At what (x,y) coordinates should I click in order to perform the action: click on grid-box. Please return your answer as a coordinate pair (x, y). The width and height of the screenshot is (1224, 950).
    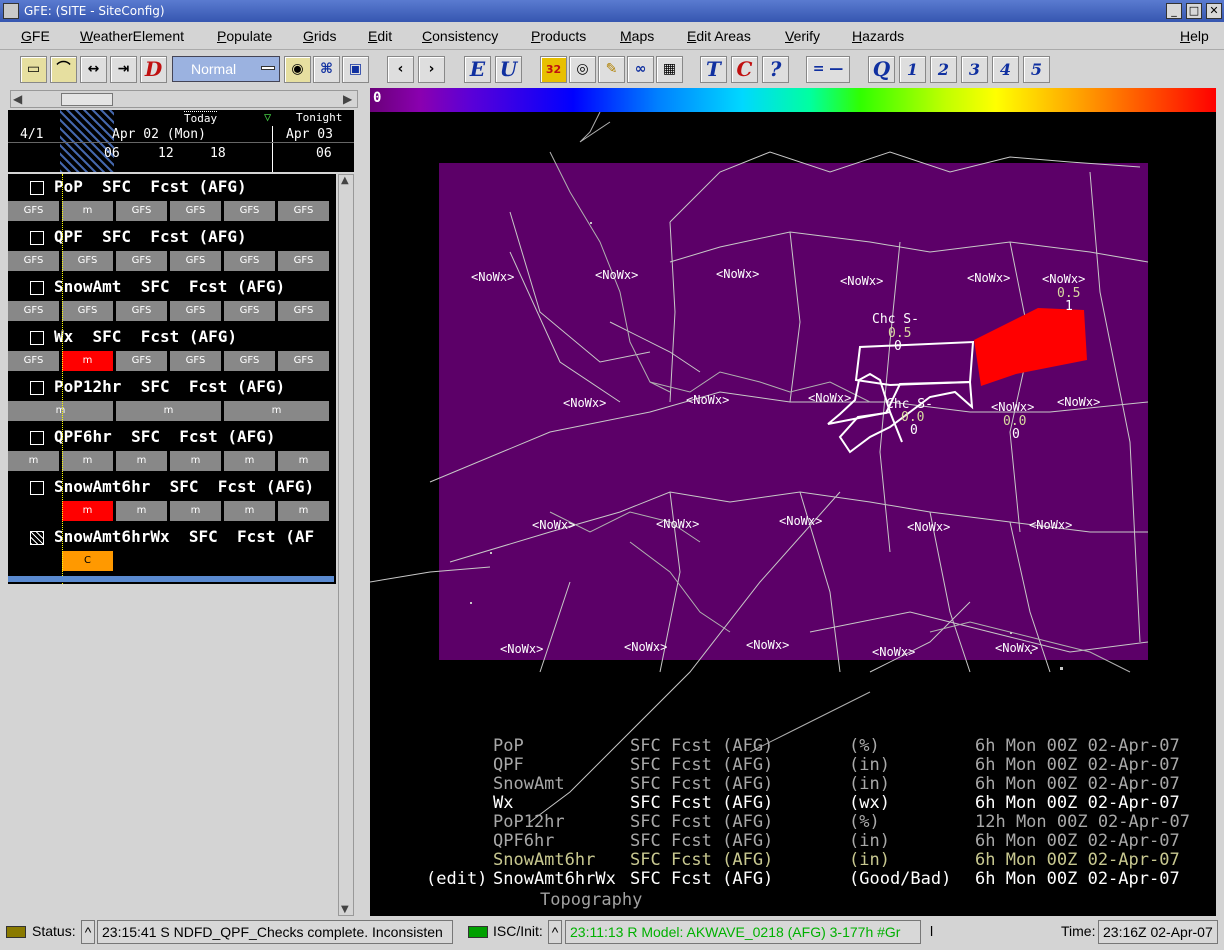
    Looking at the image, I should click on (33, 511).